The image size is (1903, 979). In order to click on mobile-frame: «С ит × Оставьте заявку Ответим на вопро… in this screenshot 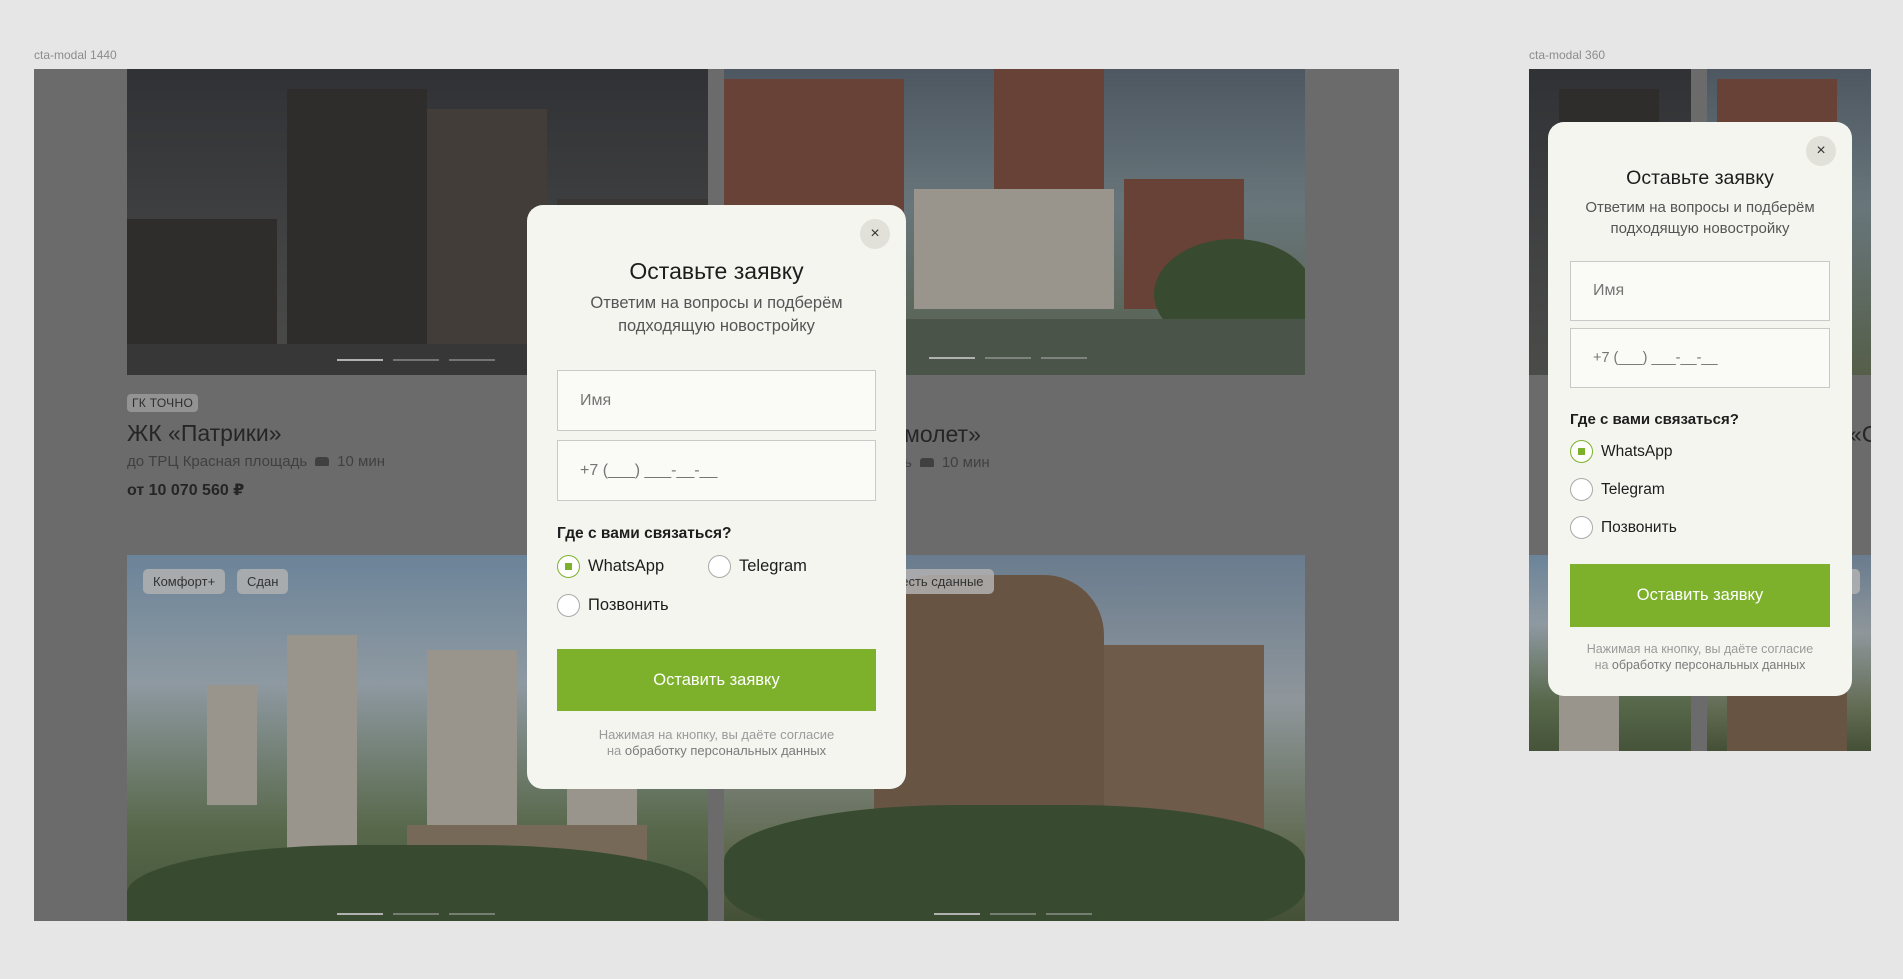, I will do `click(1700, 410)`.